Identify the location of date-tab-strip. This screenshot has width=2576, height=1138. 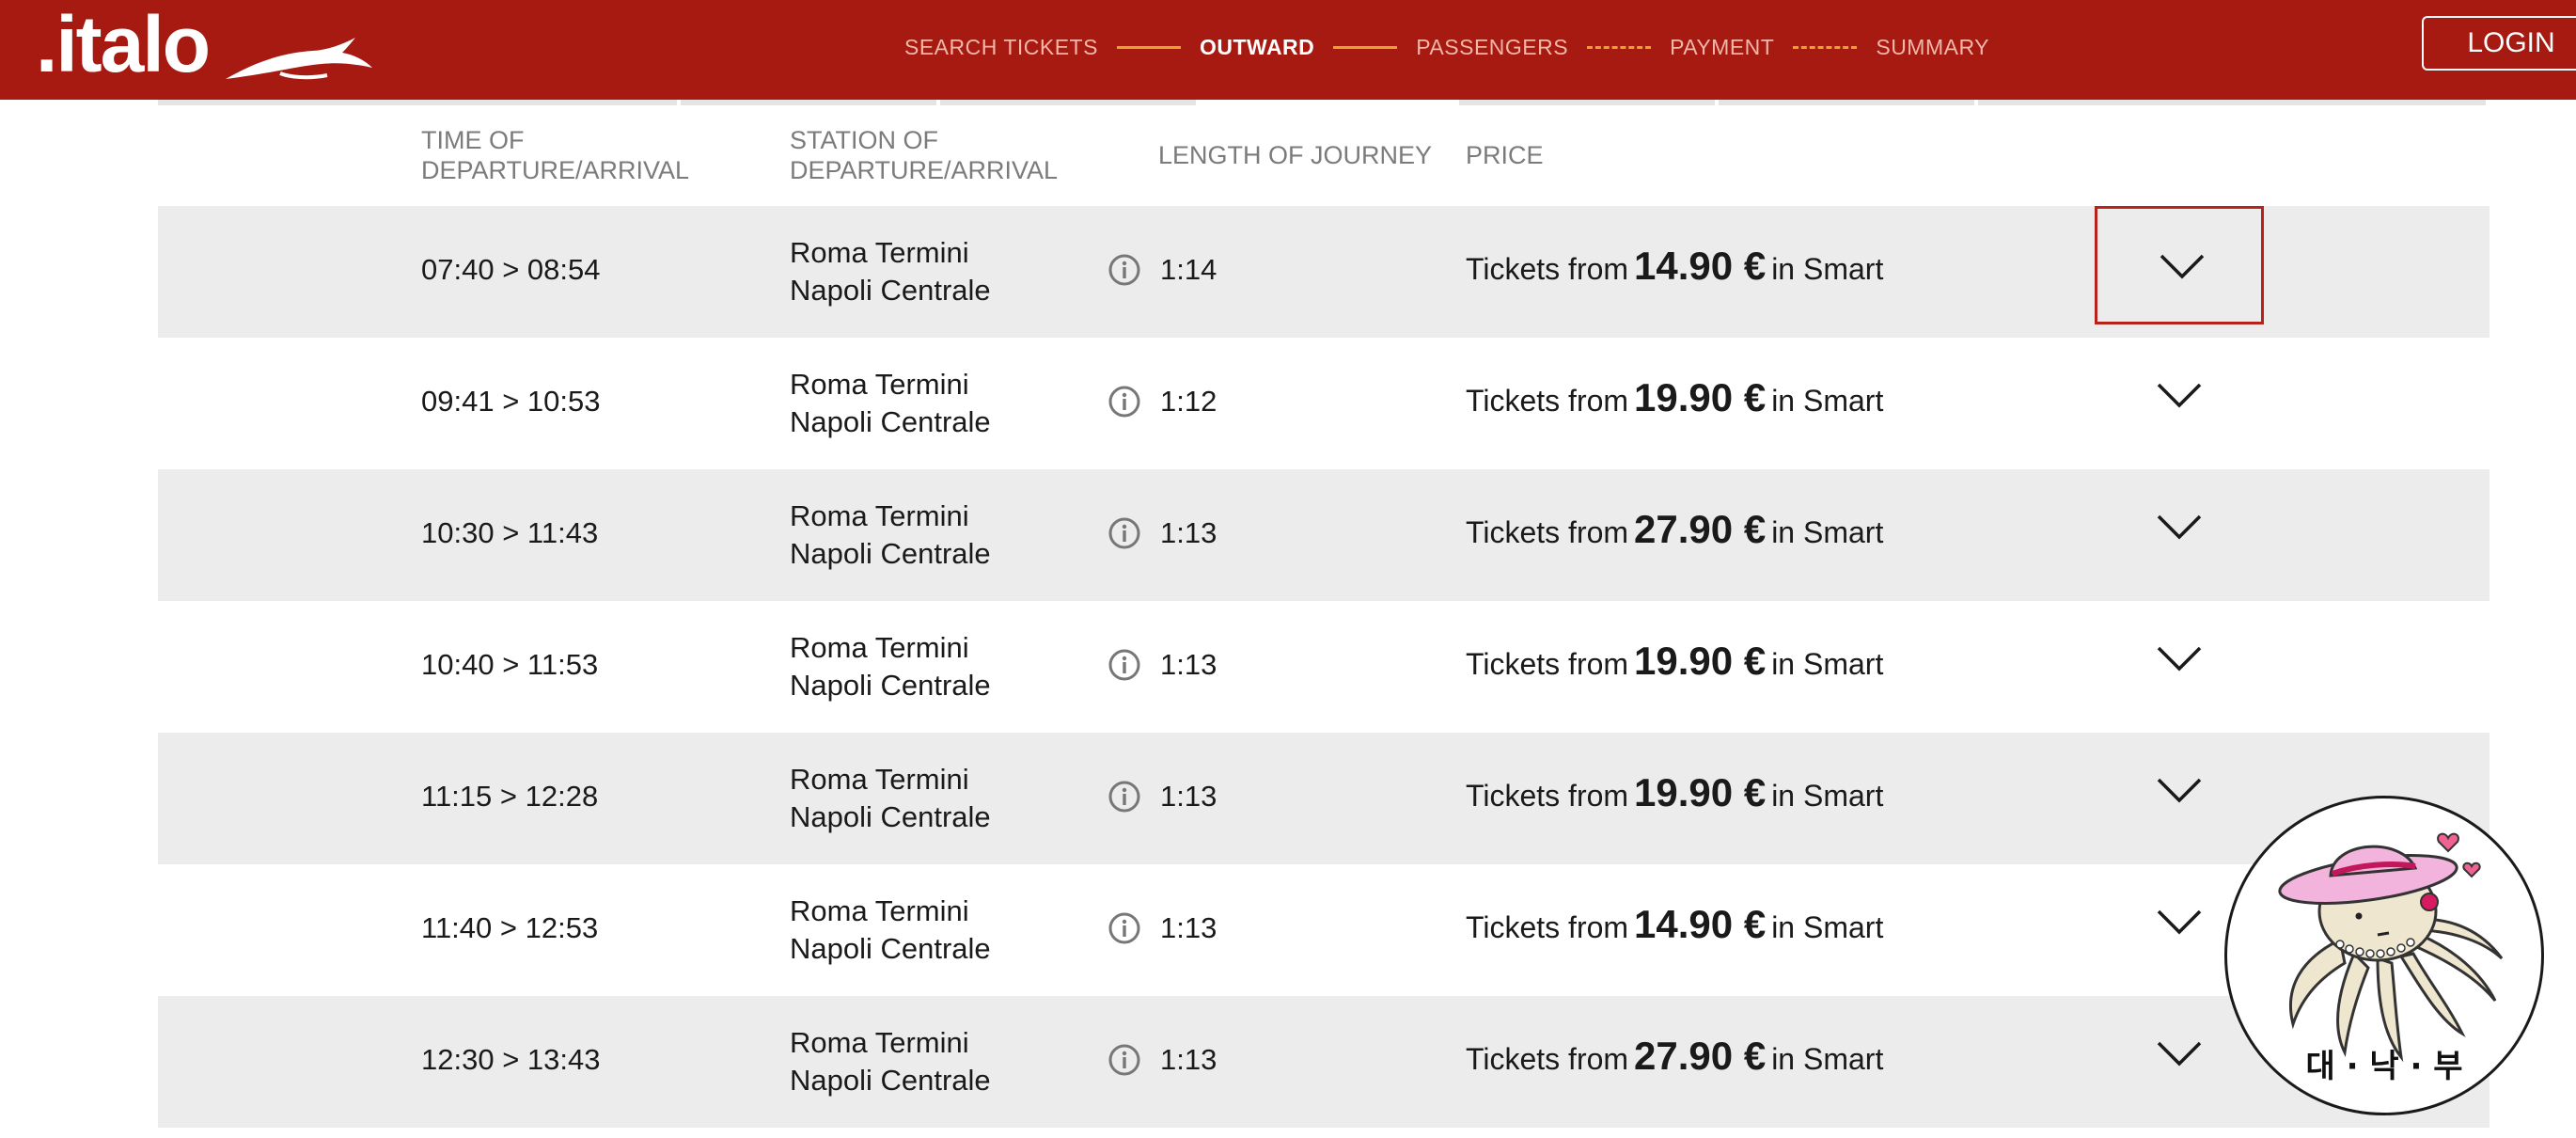
(1324, 102).